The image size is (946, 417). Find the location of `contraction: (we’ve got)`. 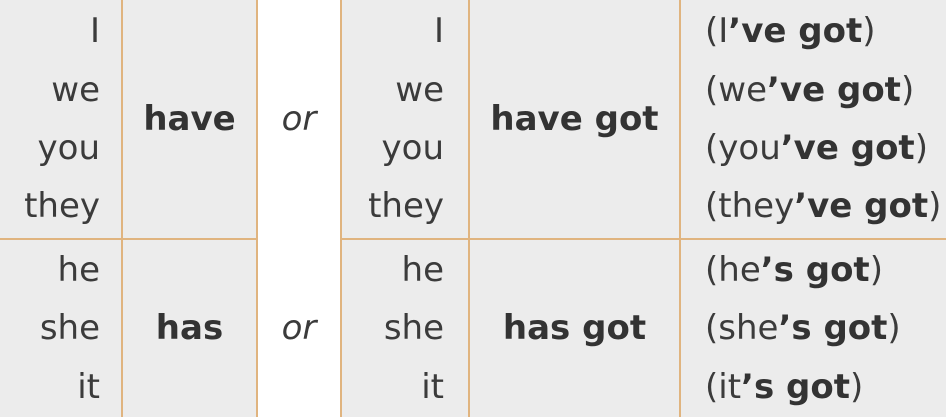

contraction: (we’ve got) is located at coordinates (810, 89).